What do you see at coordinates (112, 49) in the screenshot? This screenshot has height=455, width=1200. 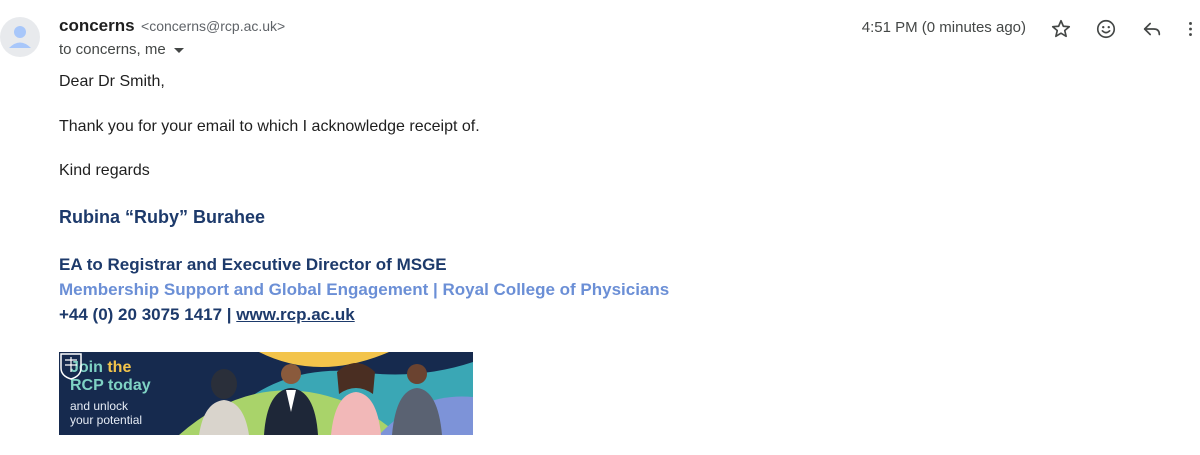 I see `recipients-text: to concerns, me` at bounding box center [112, 49].